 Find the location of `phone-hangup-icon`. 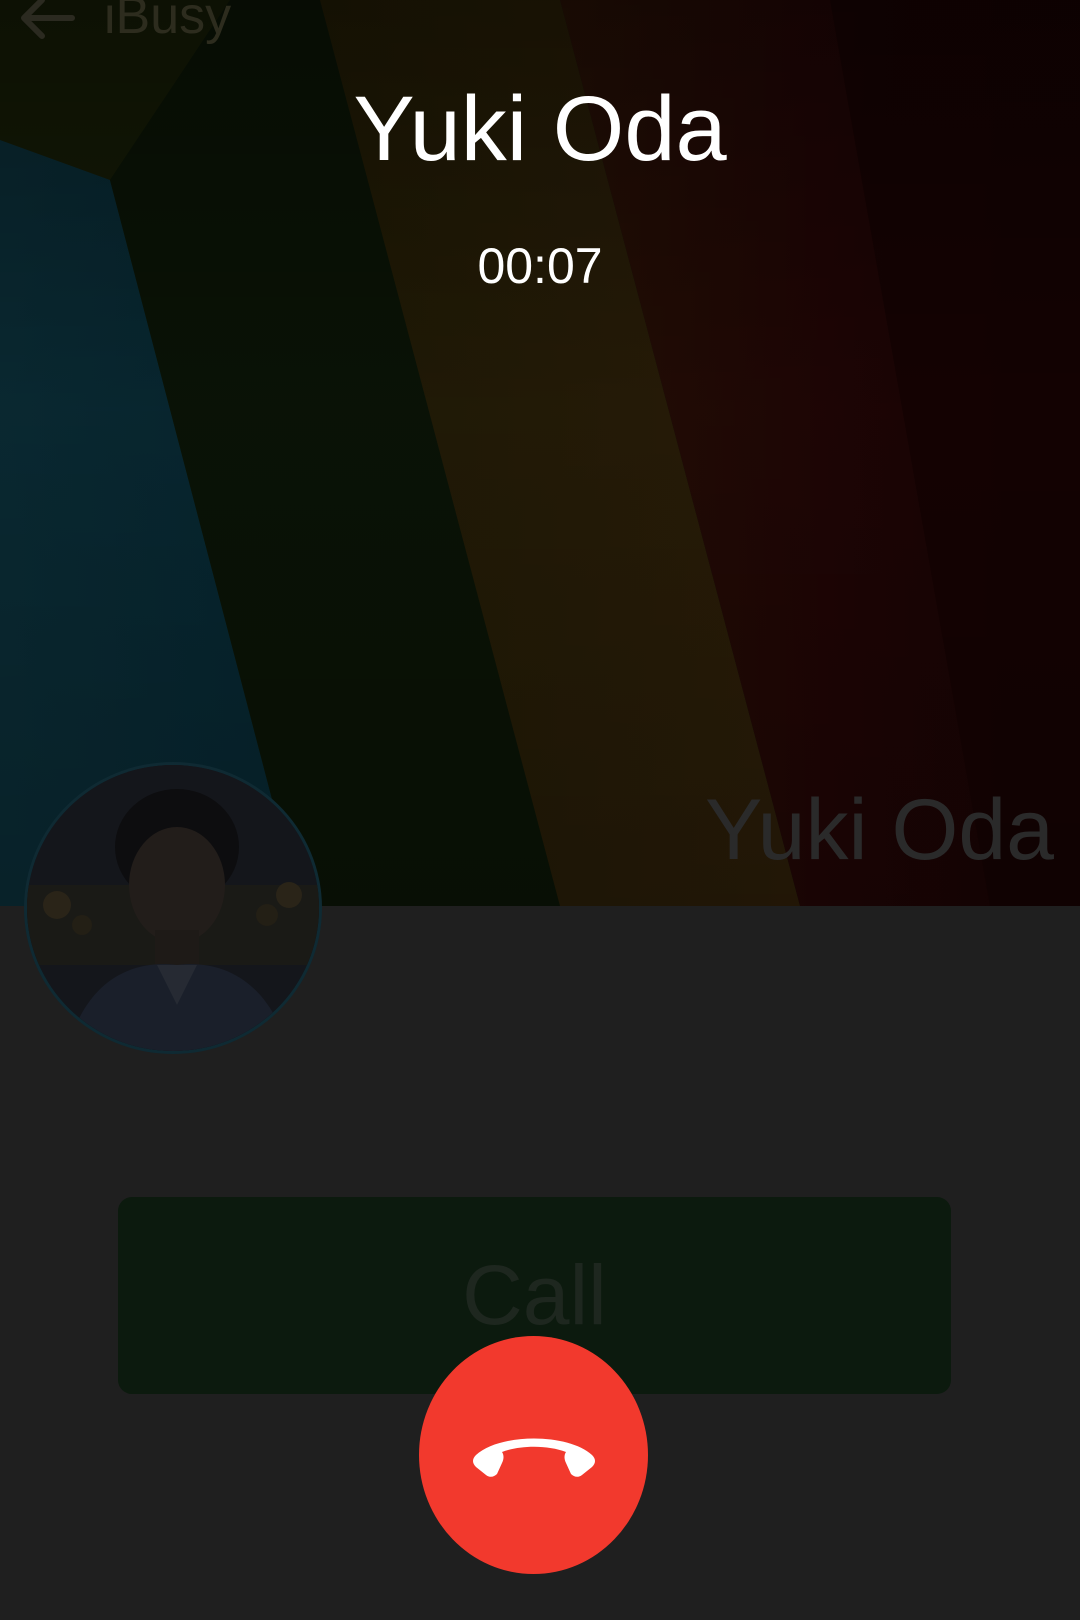

phone-hangup-icon is located at coordinates (534, 1455).